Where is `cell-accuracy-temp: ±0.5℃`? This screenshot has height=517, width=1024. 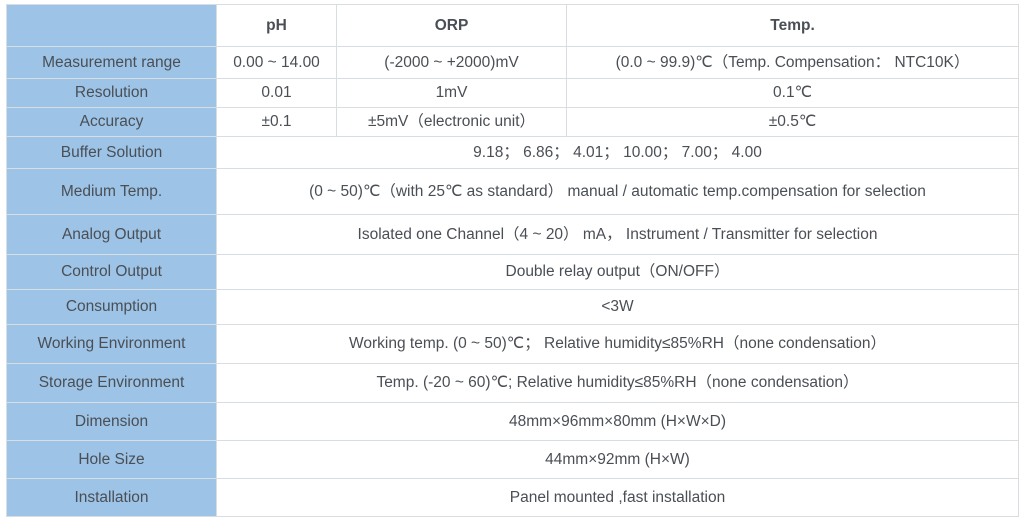
cell-accuracy-temp: ±0.5℃ is located at coordinates (792, 122).